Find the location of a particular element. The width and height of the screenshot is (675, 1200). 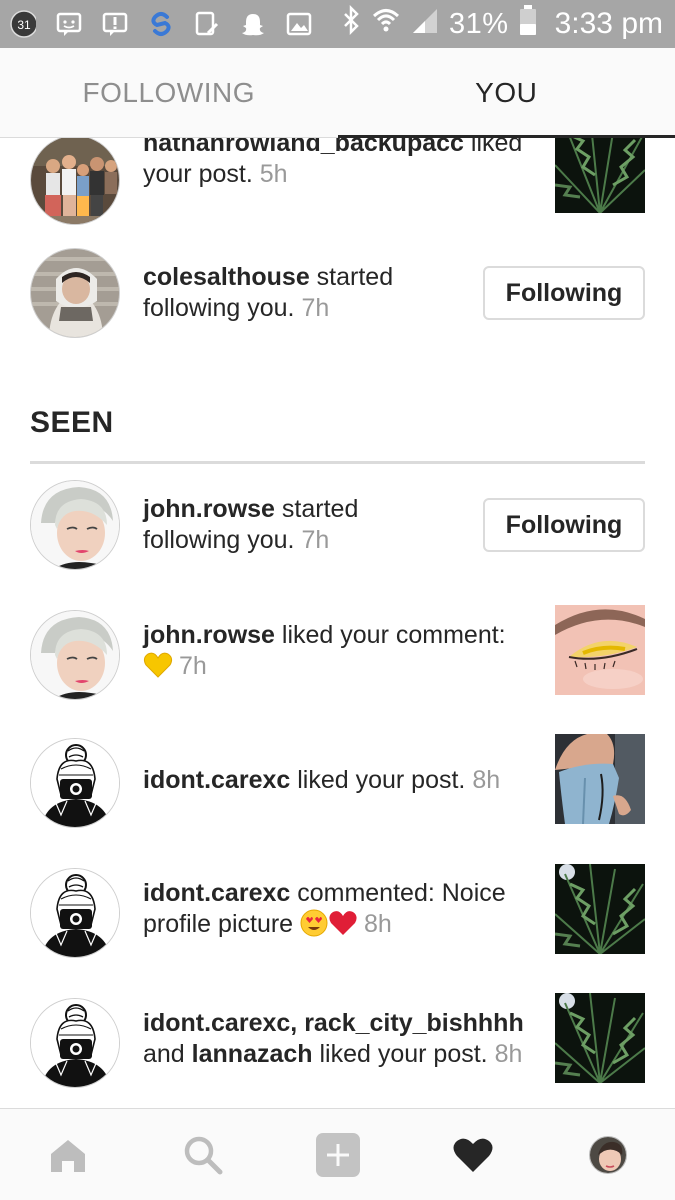

username: colesalthouse is located at coordinates (226, 277).